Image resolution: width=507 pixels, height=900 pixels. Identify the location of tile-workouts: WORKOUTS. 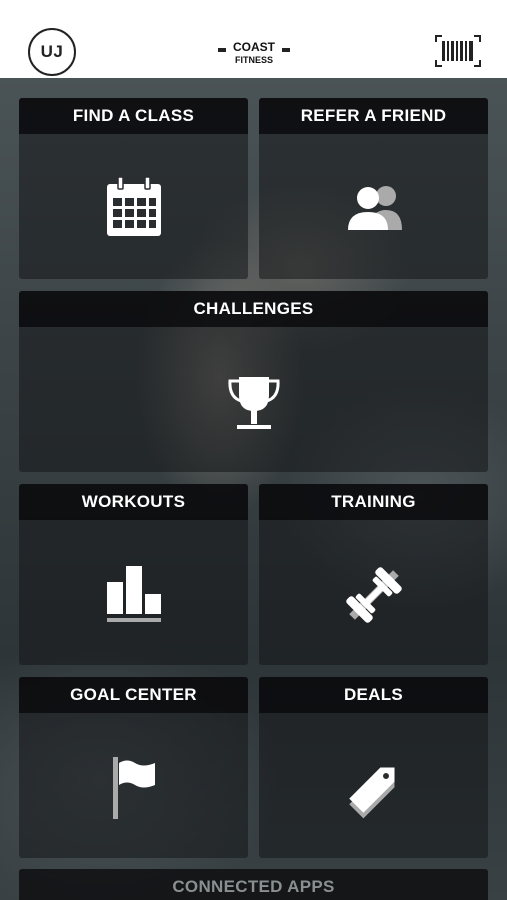
(133, 574).